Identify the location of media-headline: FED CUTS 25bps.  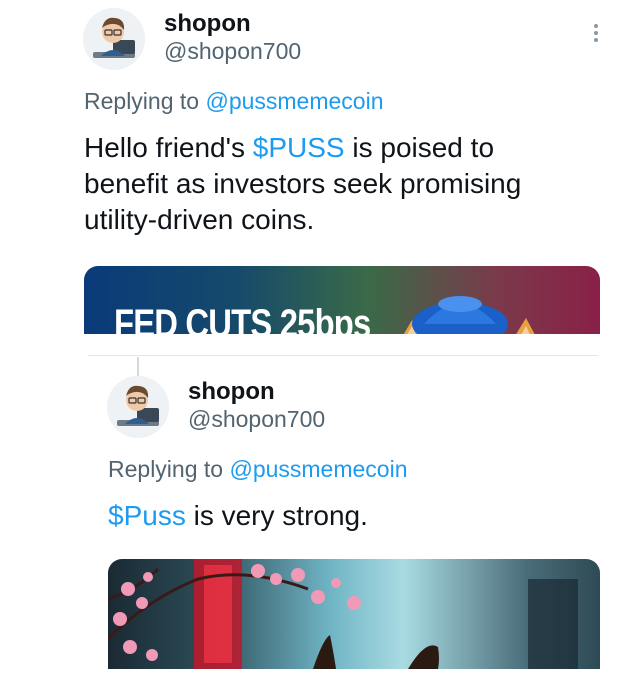
(242, 318).